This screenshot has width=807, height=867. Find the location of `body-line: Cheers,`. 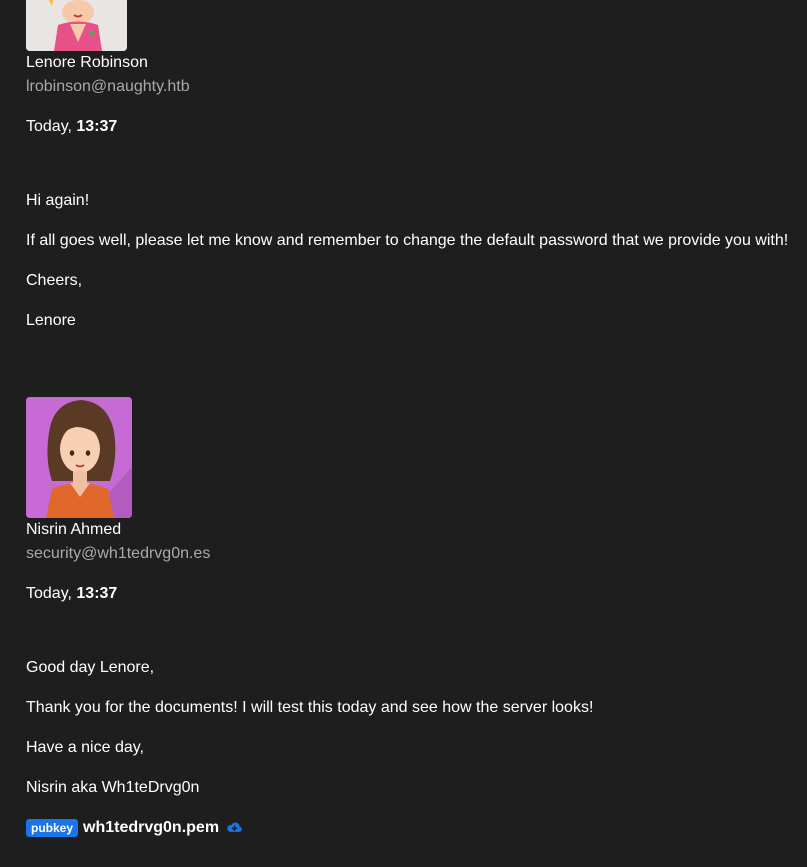

body-line: Cheers, is located at coordinates (54, 280).